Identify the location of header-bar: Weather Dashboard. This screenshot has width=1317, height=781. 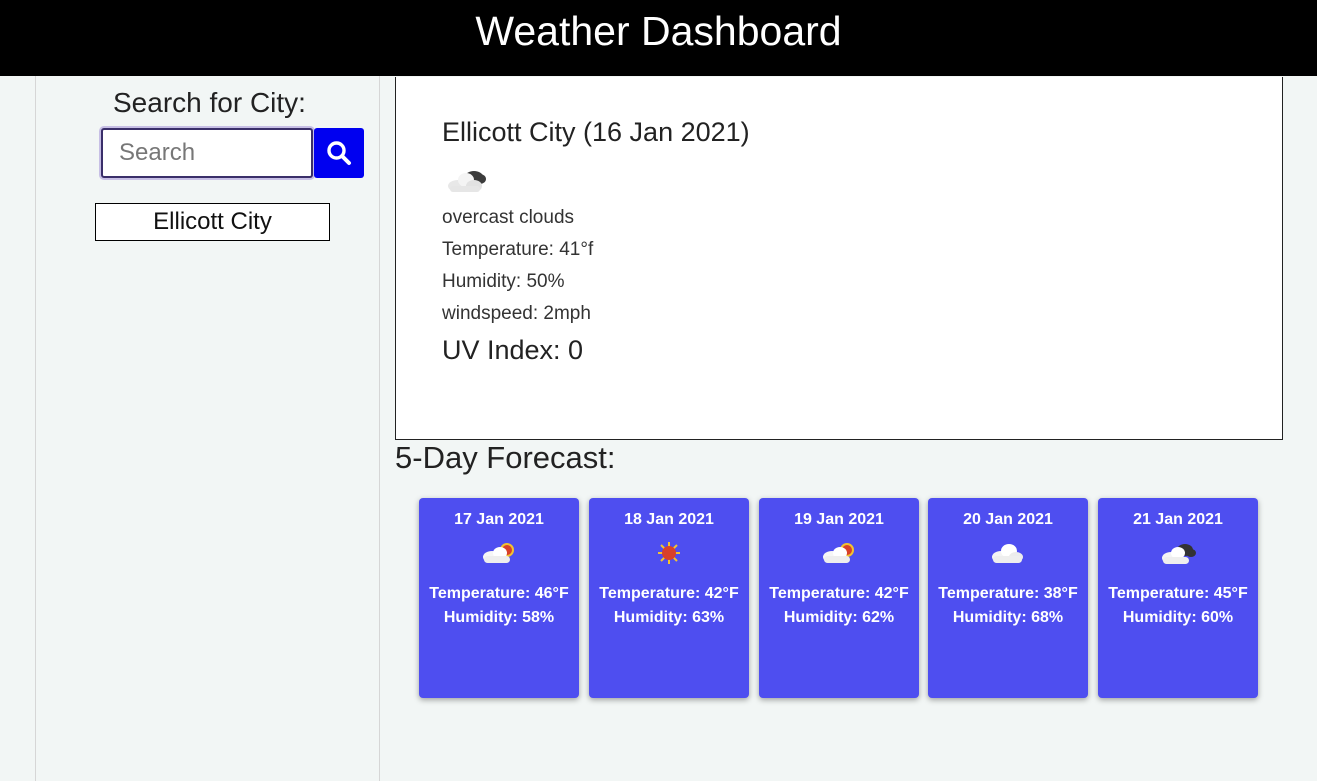
(658, 38).